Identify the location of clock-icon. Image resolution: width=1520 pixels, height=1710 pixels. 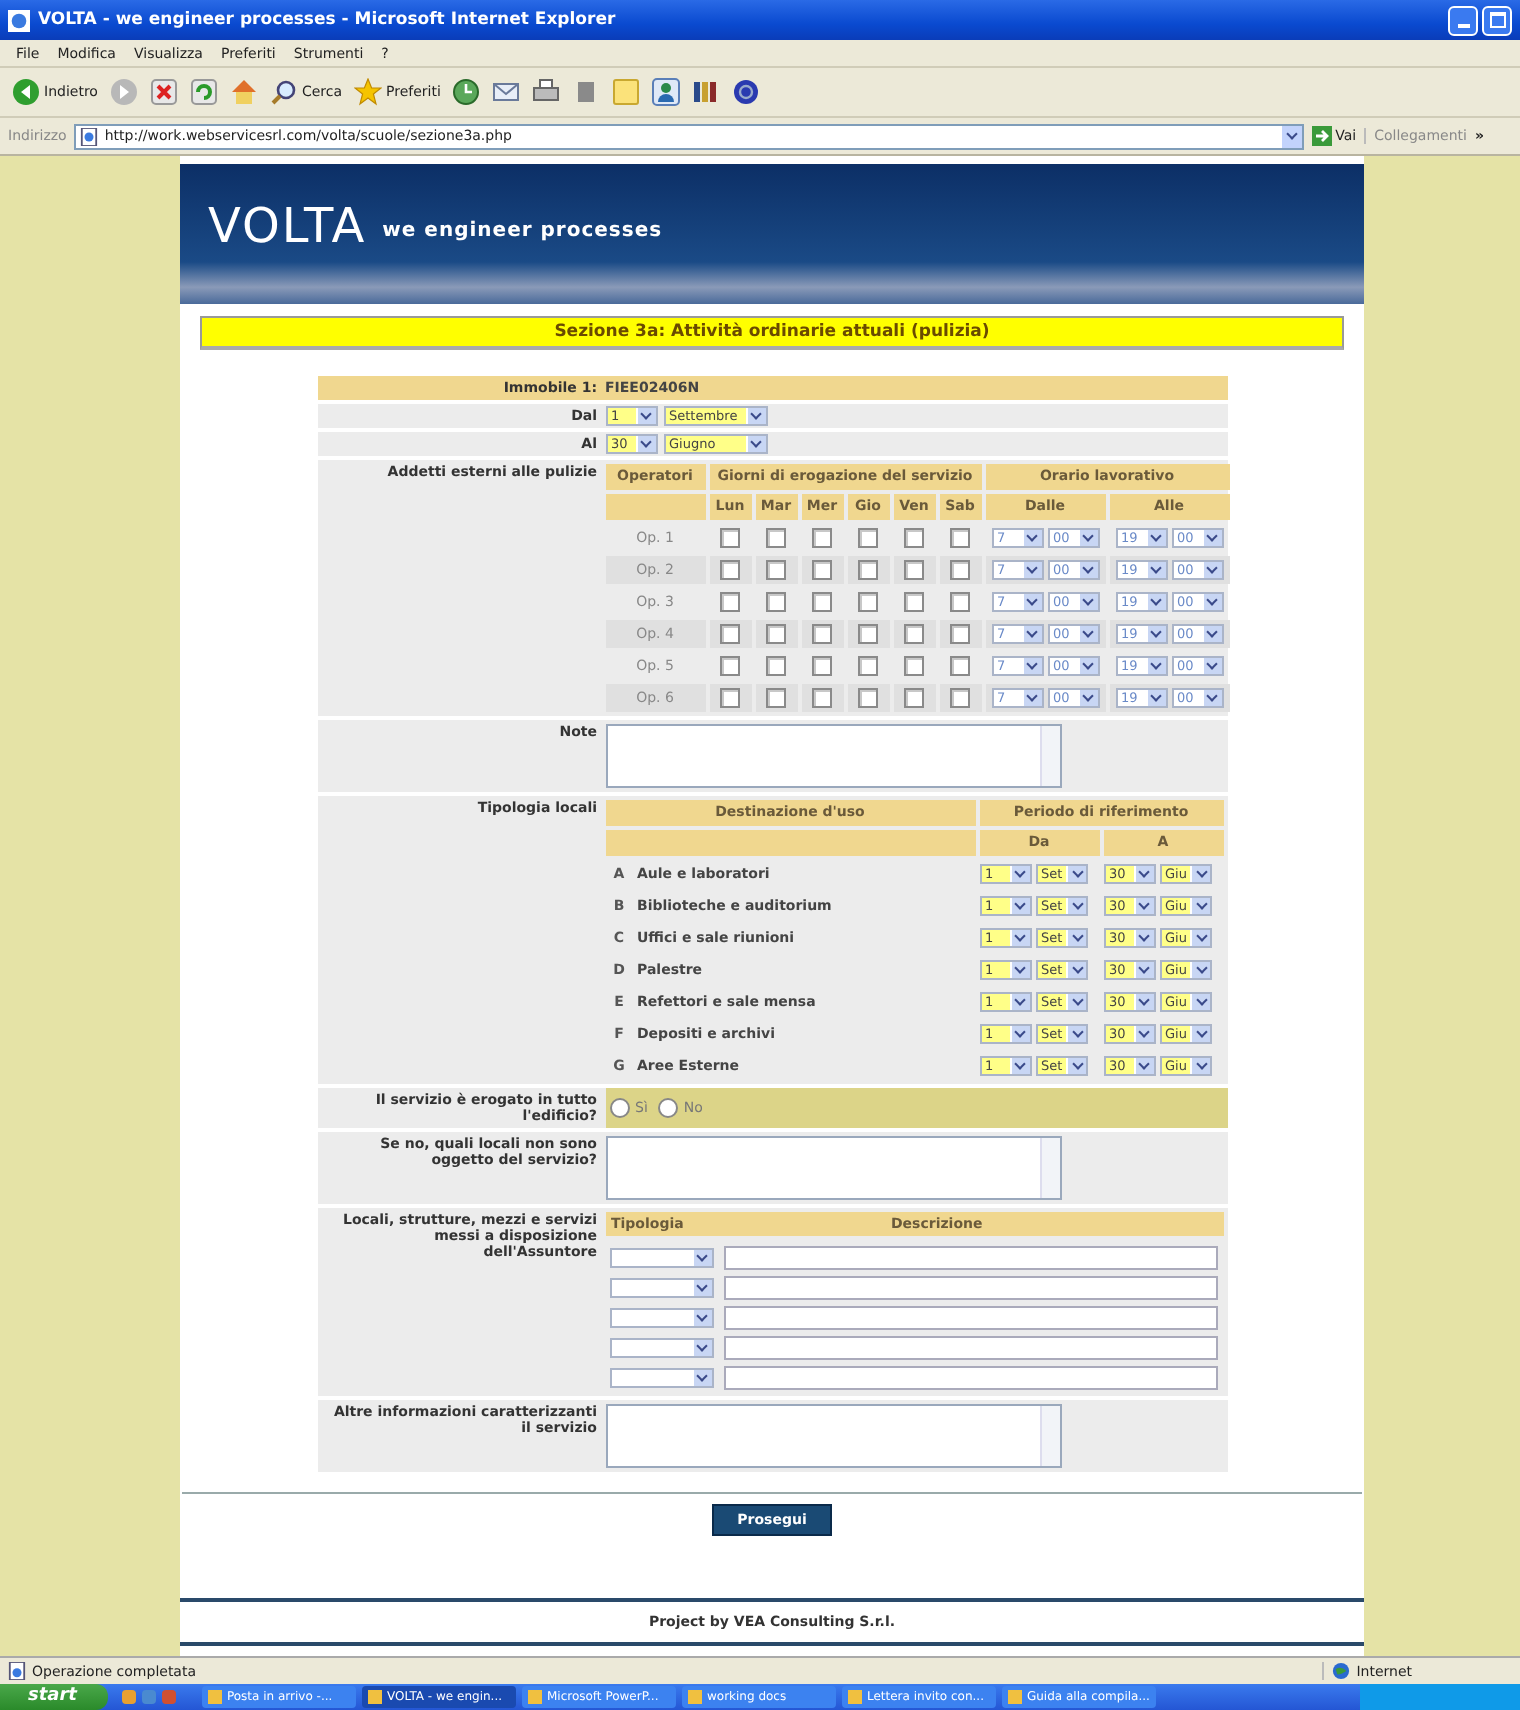
(466, 92).